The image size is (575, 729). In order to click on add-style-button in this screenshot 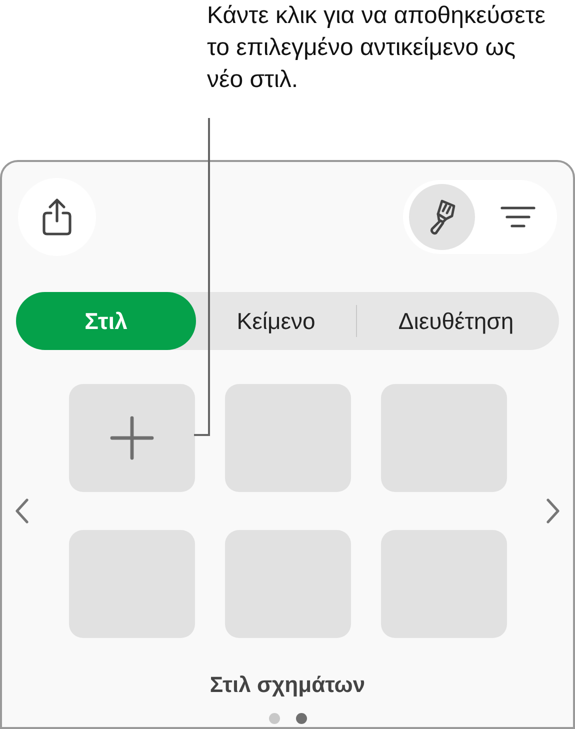, I will do `click(131, 438)`.